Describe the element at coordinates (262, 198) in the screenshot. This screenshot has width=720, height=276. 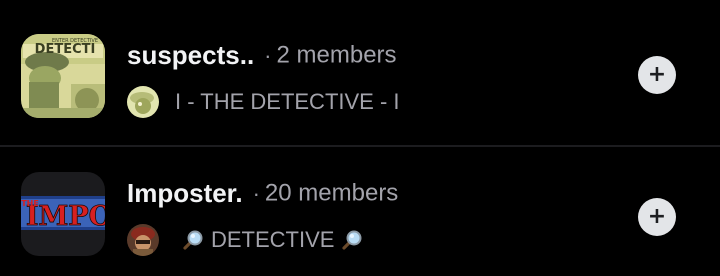
I see `title-line: Imposter. · 20 members` at that location.